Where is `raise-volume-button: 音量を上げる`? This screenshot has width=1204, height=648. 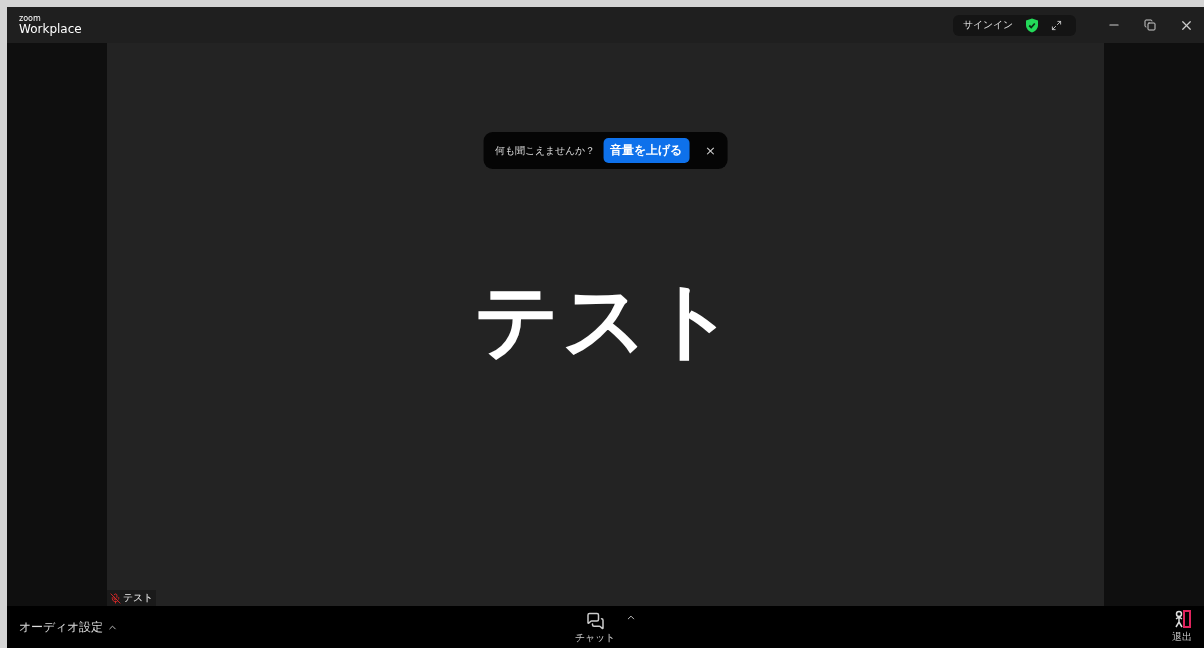
raise-volume-button: 音量を上げる is located at coordinates (646, 150).